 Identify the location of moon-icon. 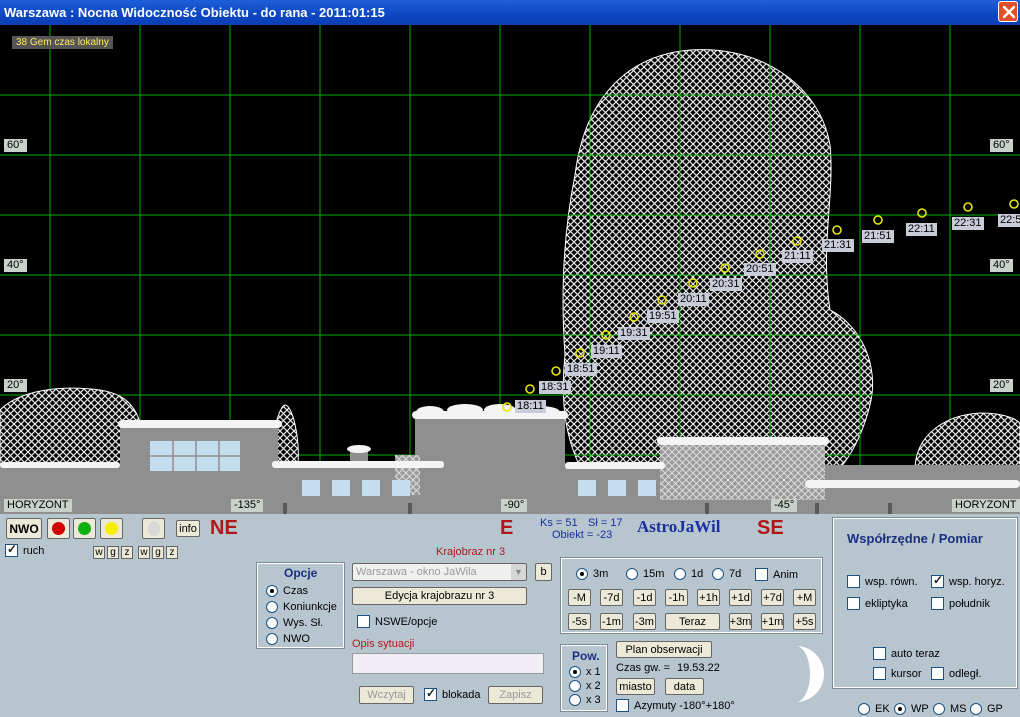
(153, 528).